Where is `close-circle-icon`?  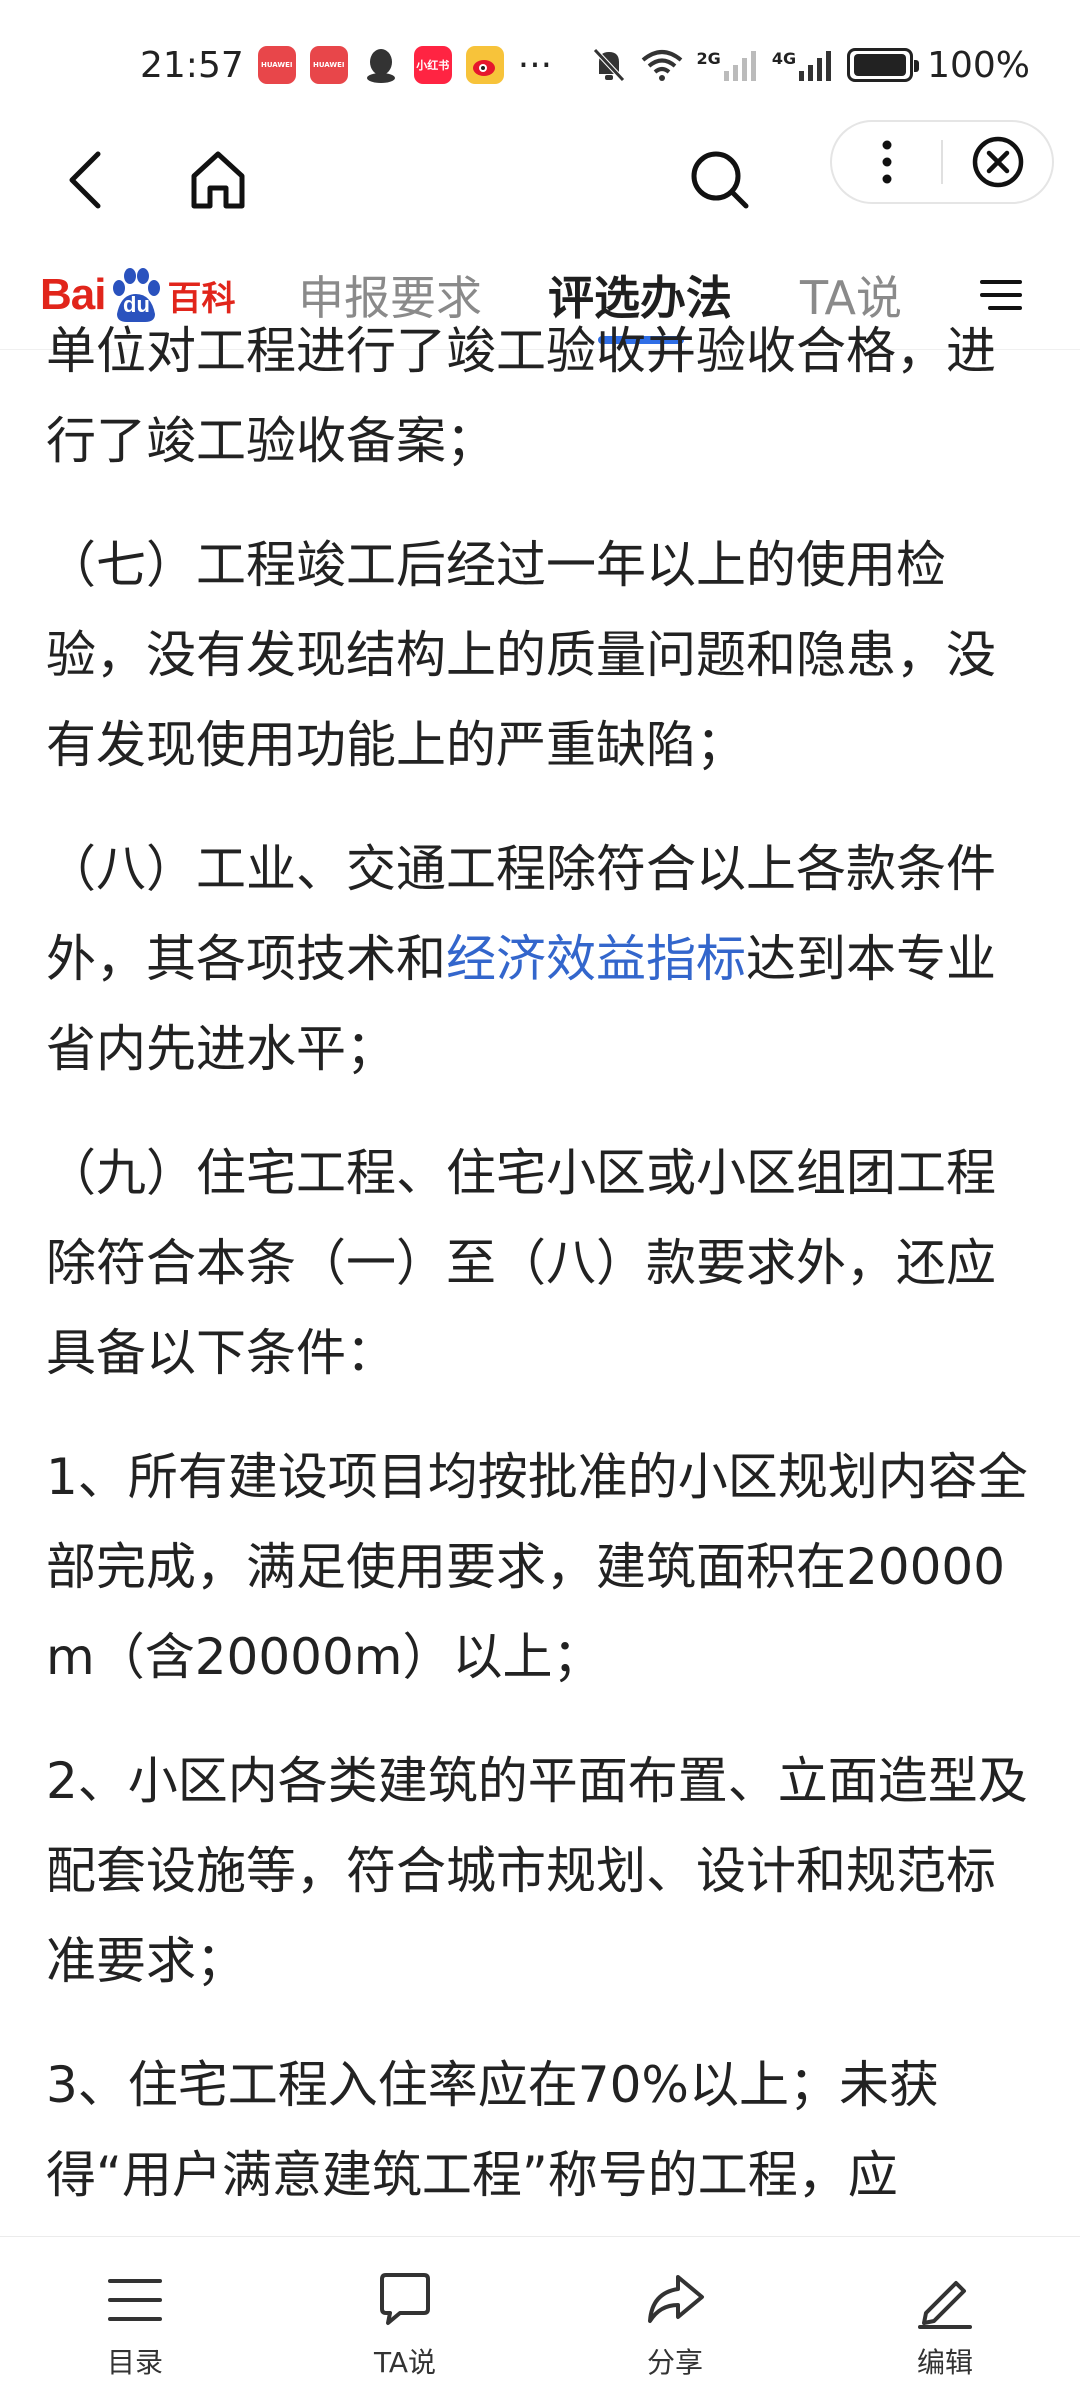 close-circle-icon is located at coordinates (997, 162).